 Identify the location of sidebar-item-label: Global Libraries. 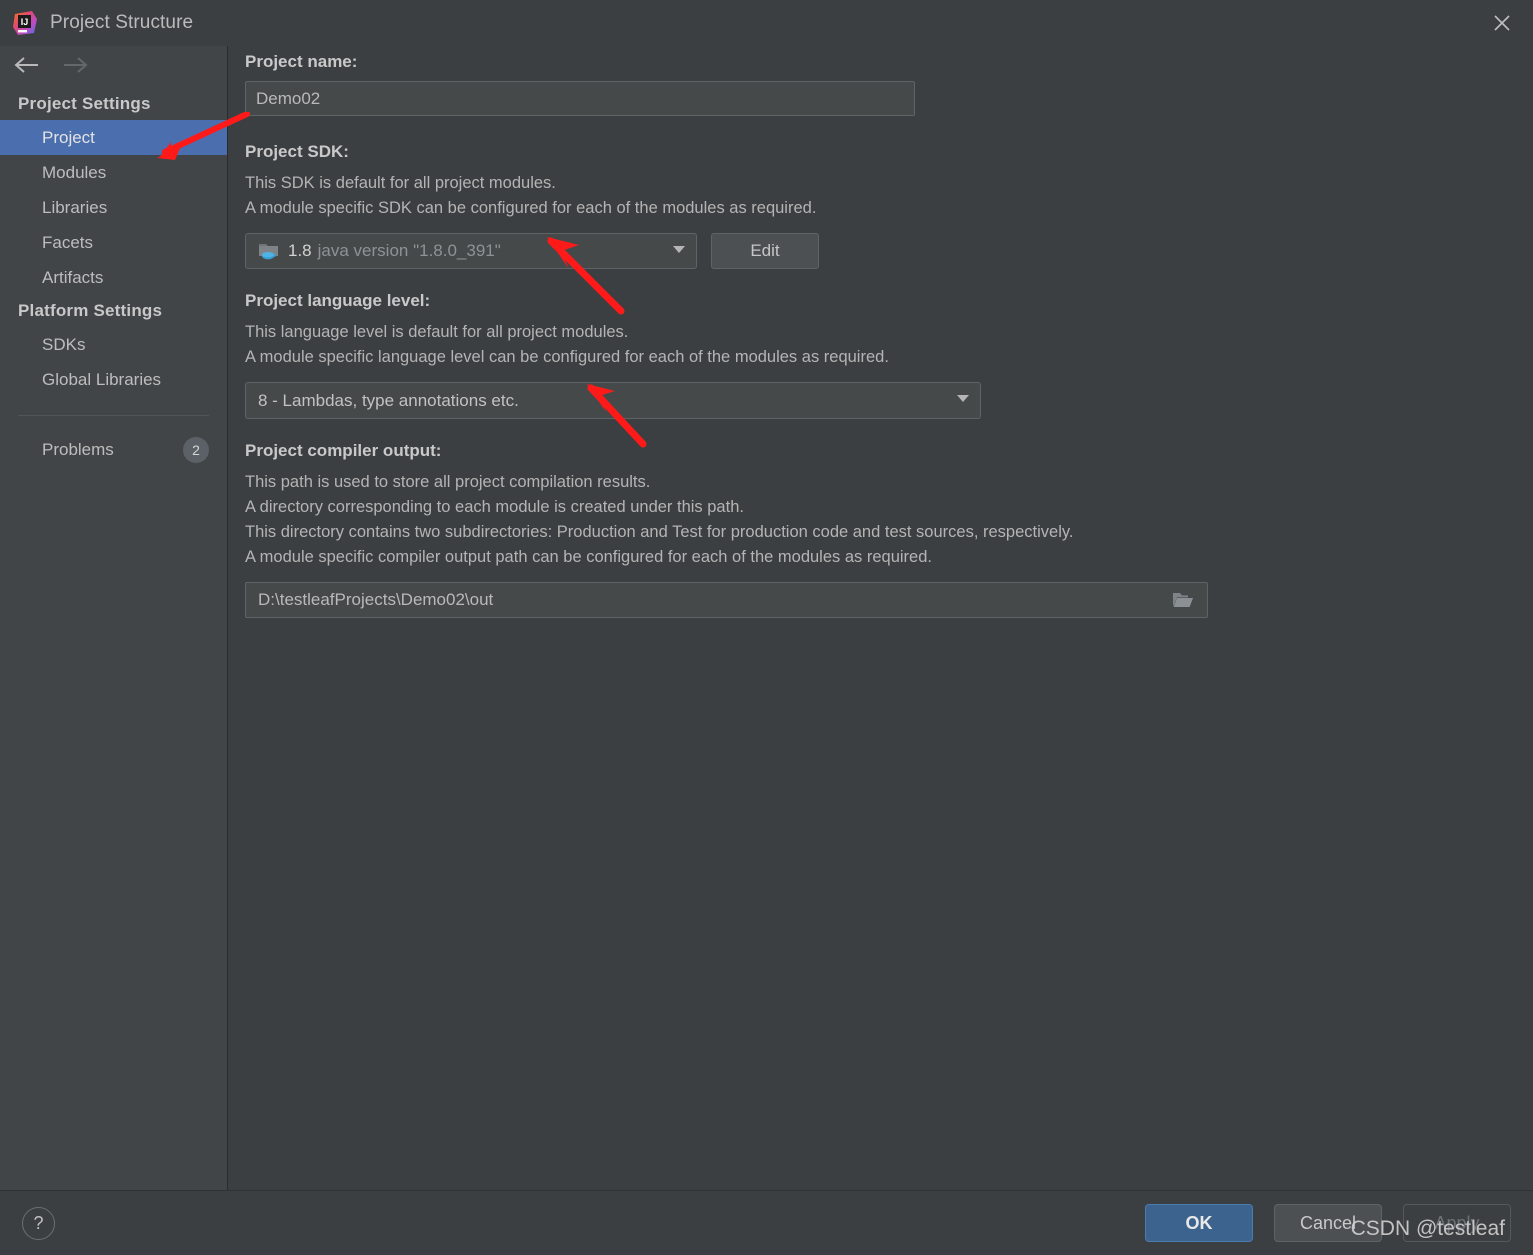
(102, 379).